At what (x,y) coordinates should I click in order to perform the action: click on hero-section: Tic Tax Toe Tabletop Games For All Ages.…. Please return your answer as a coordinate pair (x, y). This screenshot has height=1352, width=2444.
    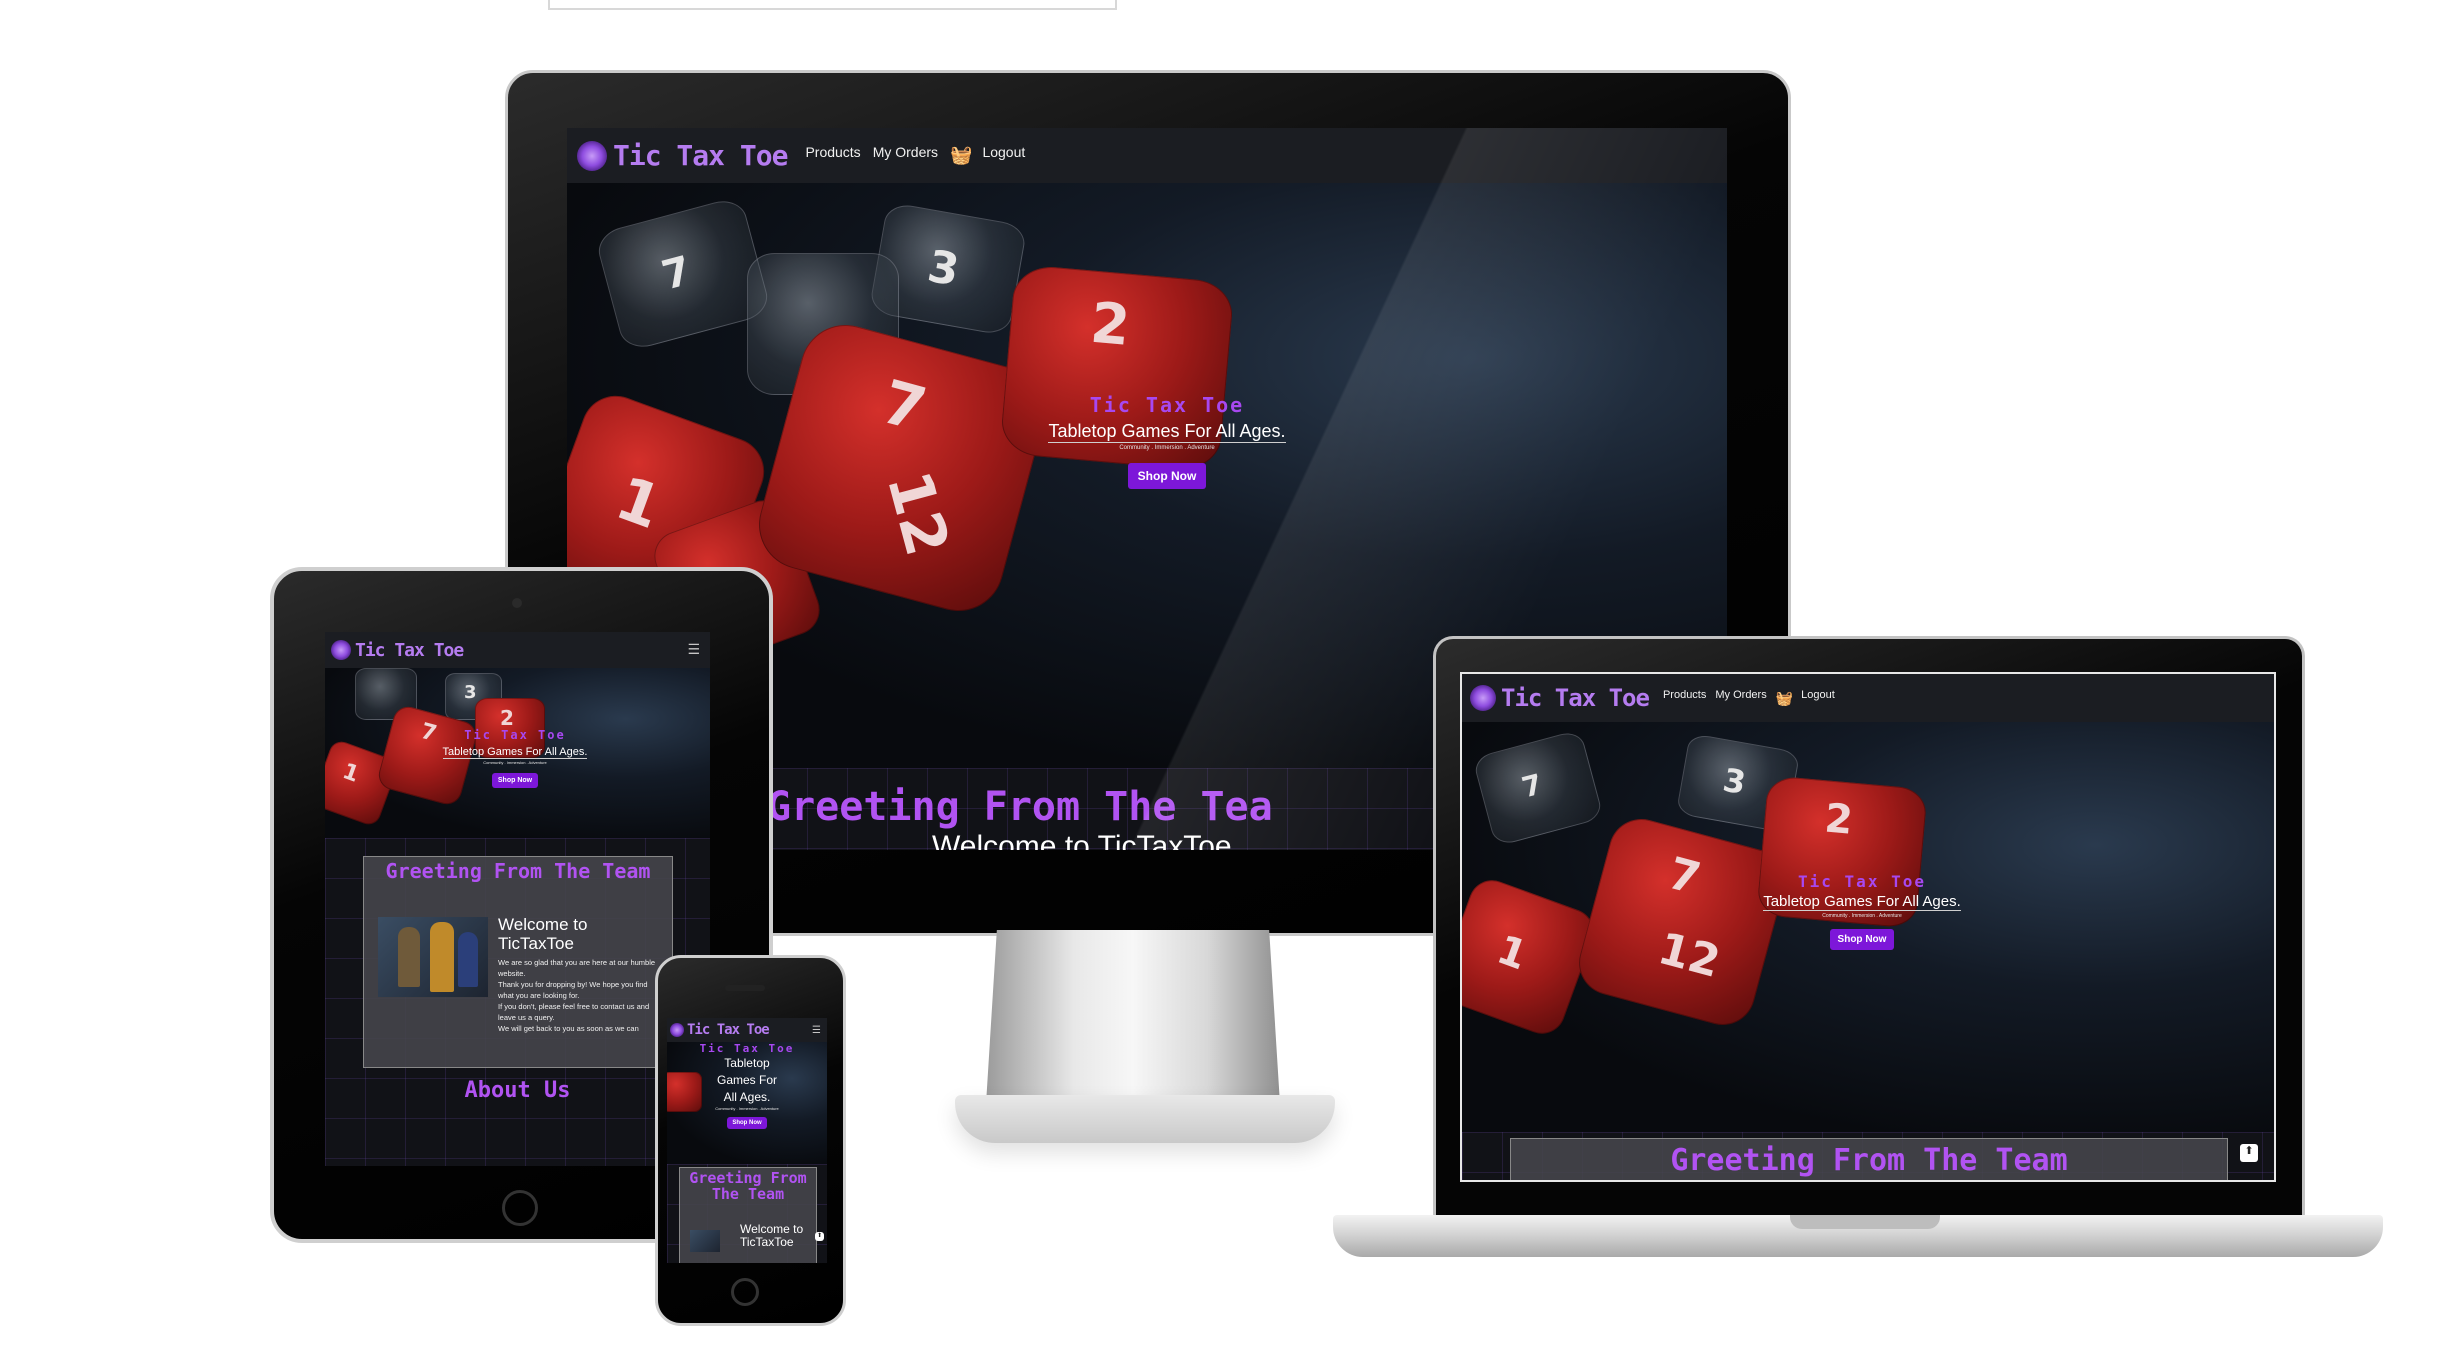
    Looking at the image, I should click on (747, 1103).